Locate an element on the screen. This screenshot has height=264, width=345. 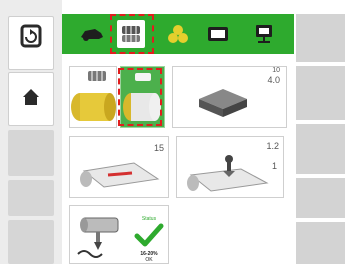
tab-bales-stack is located at coordinates (178, 34).